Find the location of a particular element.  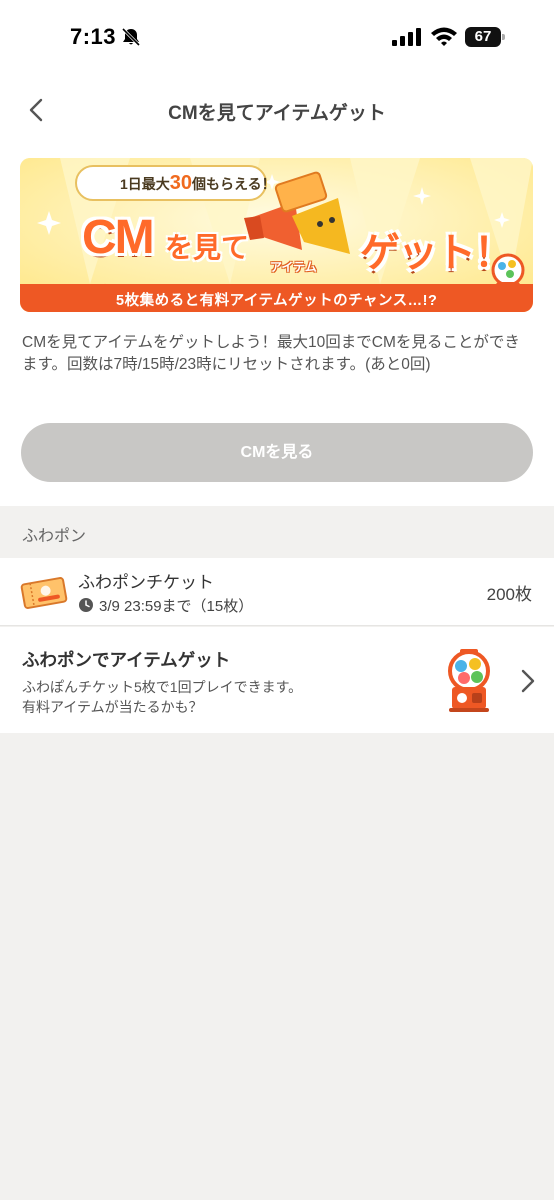

banner-limit-suffix: 個もらえる！ is located at coordinates (234, 184).